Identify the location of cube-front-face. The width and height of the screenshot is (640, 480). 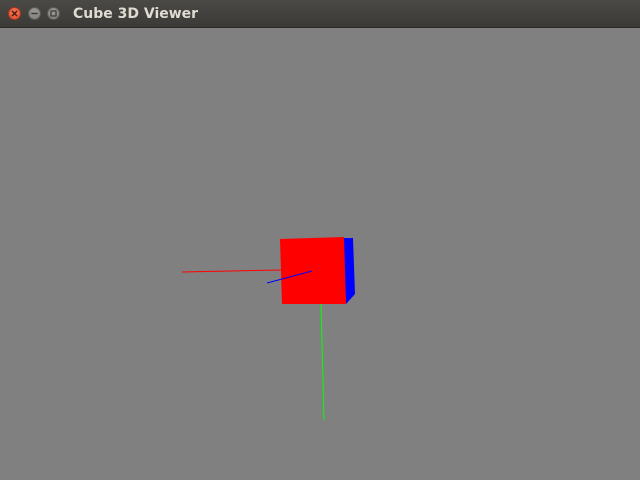
(313, 270).